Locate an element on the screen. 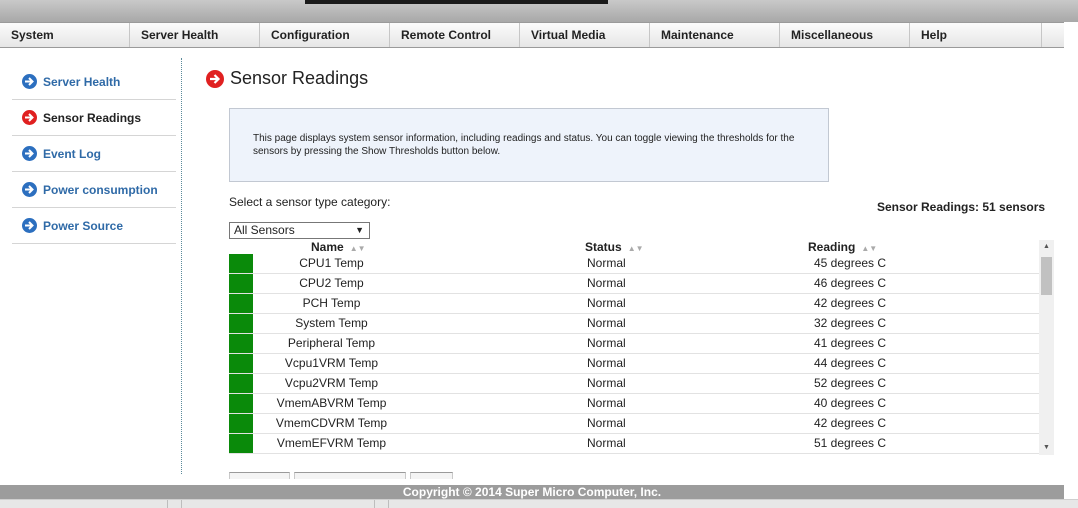  cell-reading: 45 degrees C is located at coordinates (850, 263).